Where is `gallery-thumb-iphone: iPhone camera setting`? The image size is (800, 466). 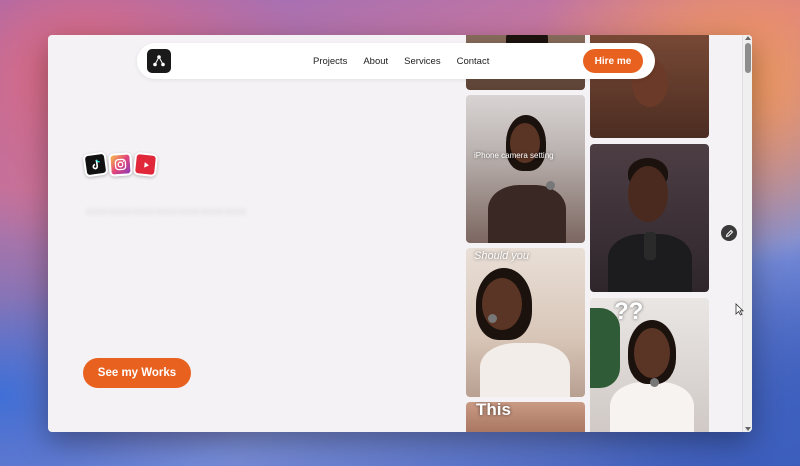 gallery-thumb-iphone: iPhone camera setting is located at coordinates (525, 169).